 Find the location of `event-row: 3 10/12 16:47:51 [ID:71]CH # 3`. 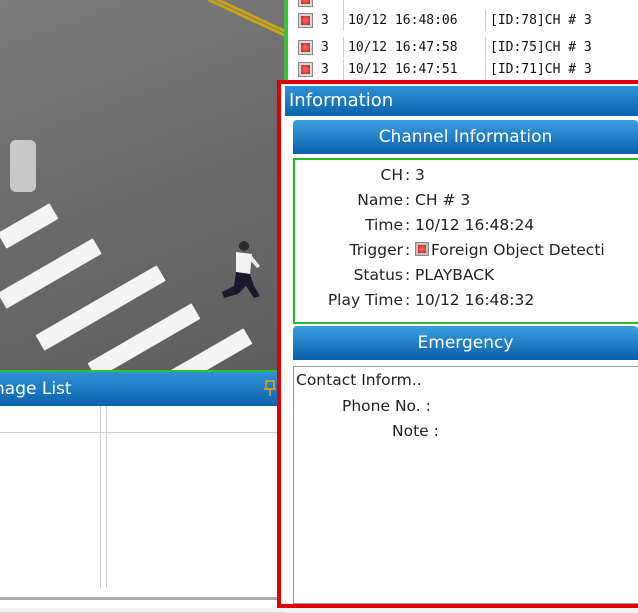

event-row: 3 10/12 16:47:51 [ID:71]CH # 3 is located at coordinates (440, 69).